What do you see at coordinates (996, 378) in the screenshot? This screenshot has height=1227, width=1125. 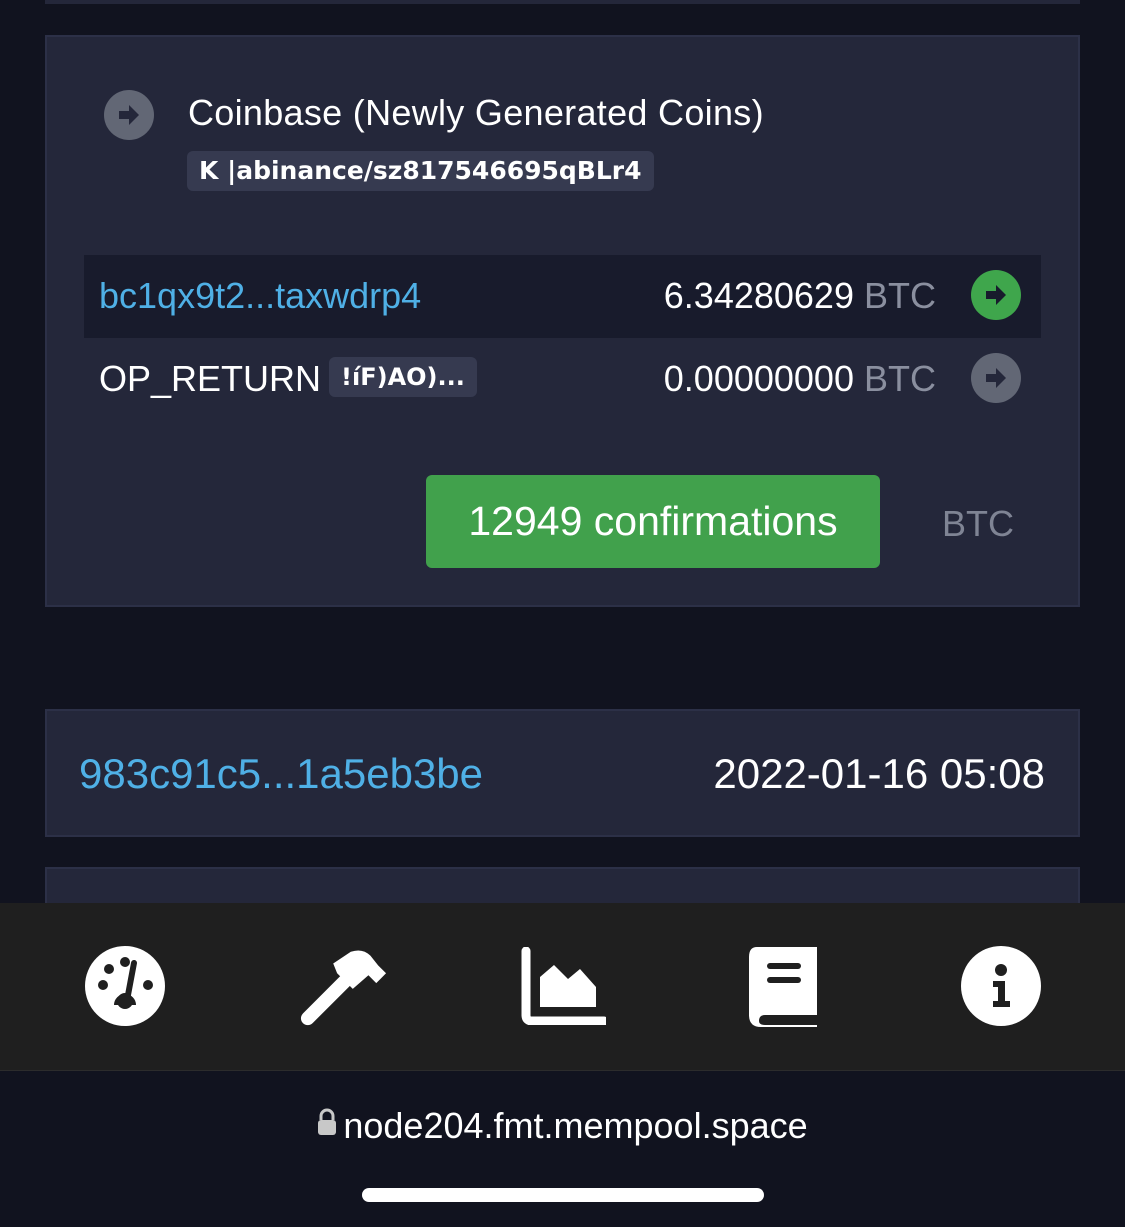 I see `unspendable-output-arrow-icon` at bounding box center [996, 378].